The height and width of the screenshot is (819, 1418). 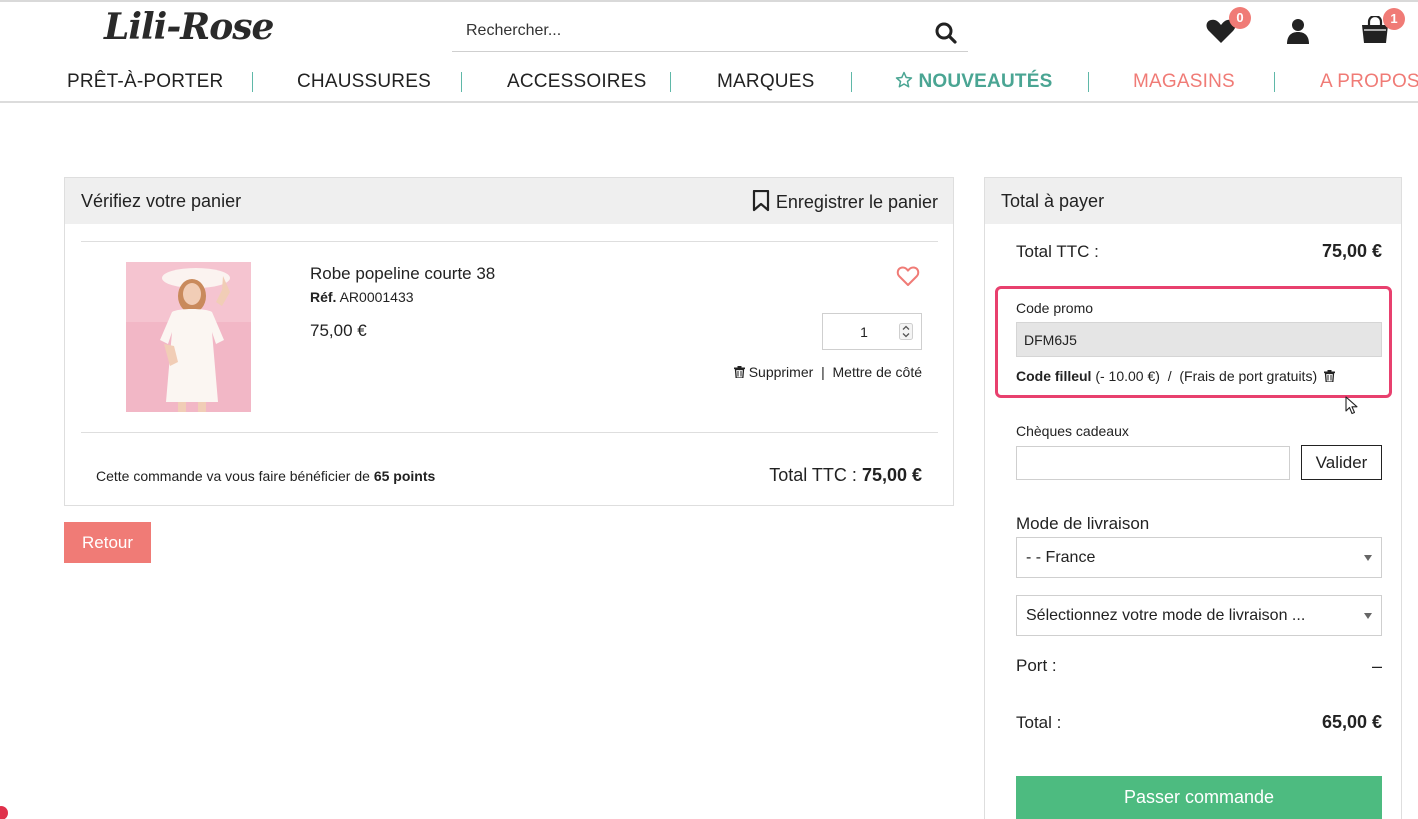 I want to click on nav-item-accessoires: ACCESSOIRES, so click(x=576, y=82).